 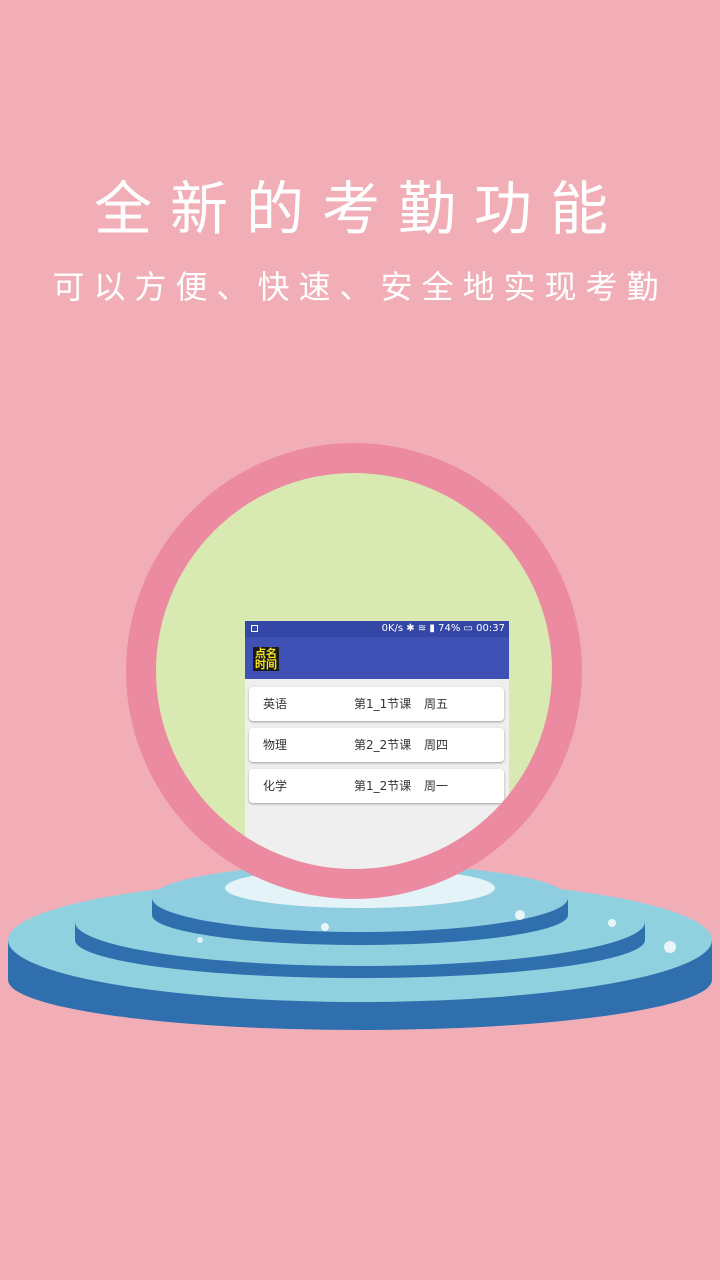 I want to click on day-label: 周一, so click(x=436, y=786).